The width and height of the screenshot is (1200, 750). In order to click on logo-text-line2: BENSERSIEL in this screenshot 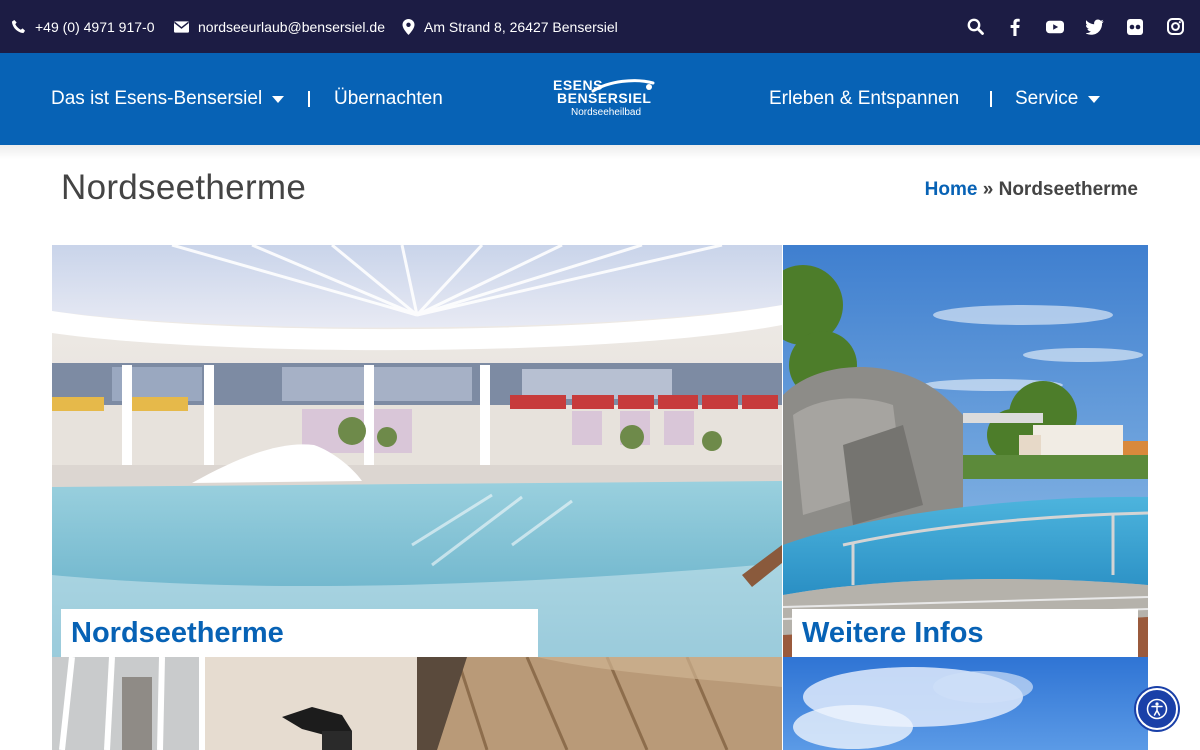, I will do `click(604, 98)`.